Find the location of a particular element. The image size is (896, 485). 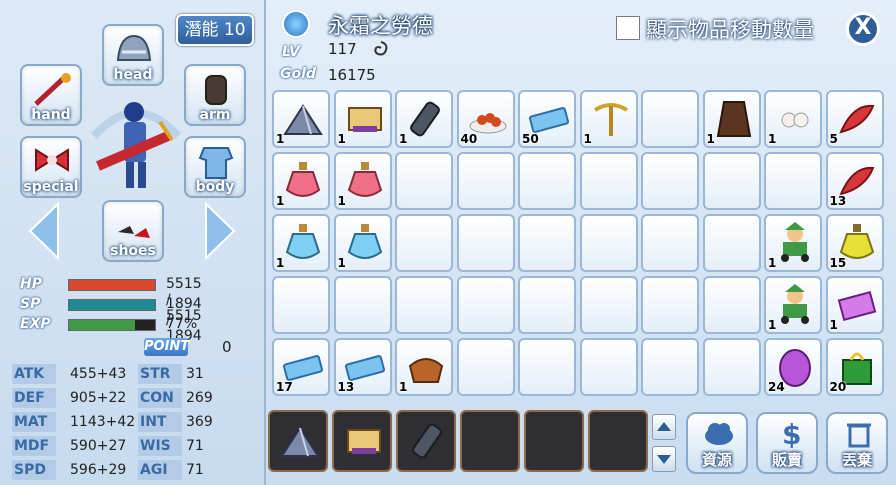

item-count: 50 is located at coordinates (530, 139).